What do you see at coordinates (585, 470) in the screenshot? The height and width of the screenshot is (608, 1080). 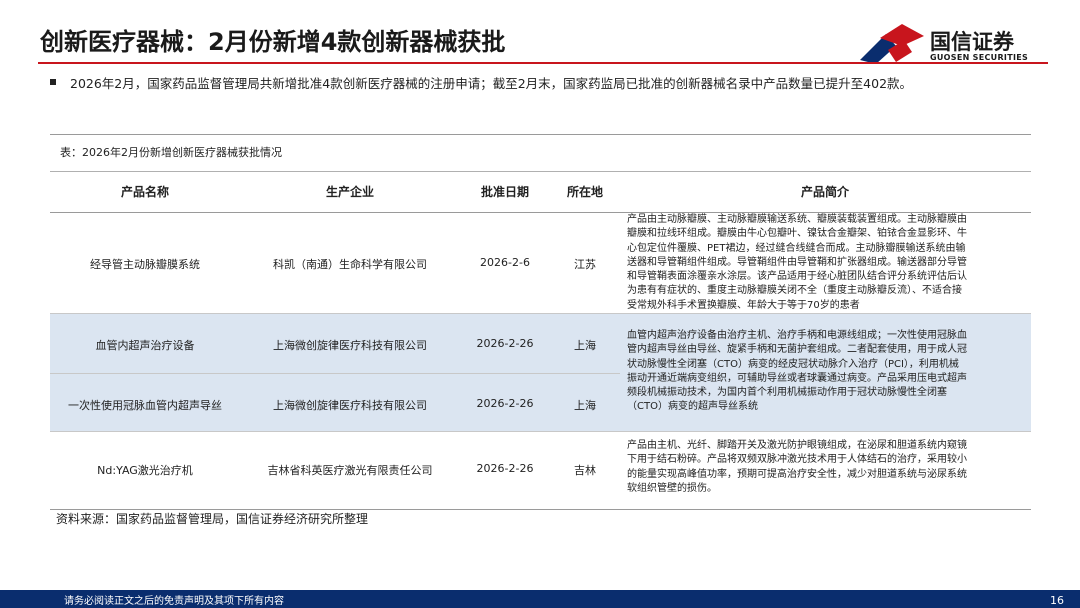 I see `table-row-4-location: 吉林` at bounding box center [585, 470].